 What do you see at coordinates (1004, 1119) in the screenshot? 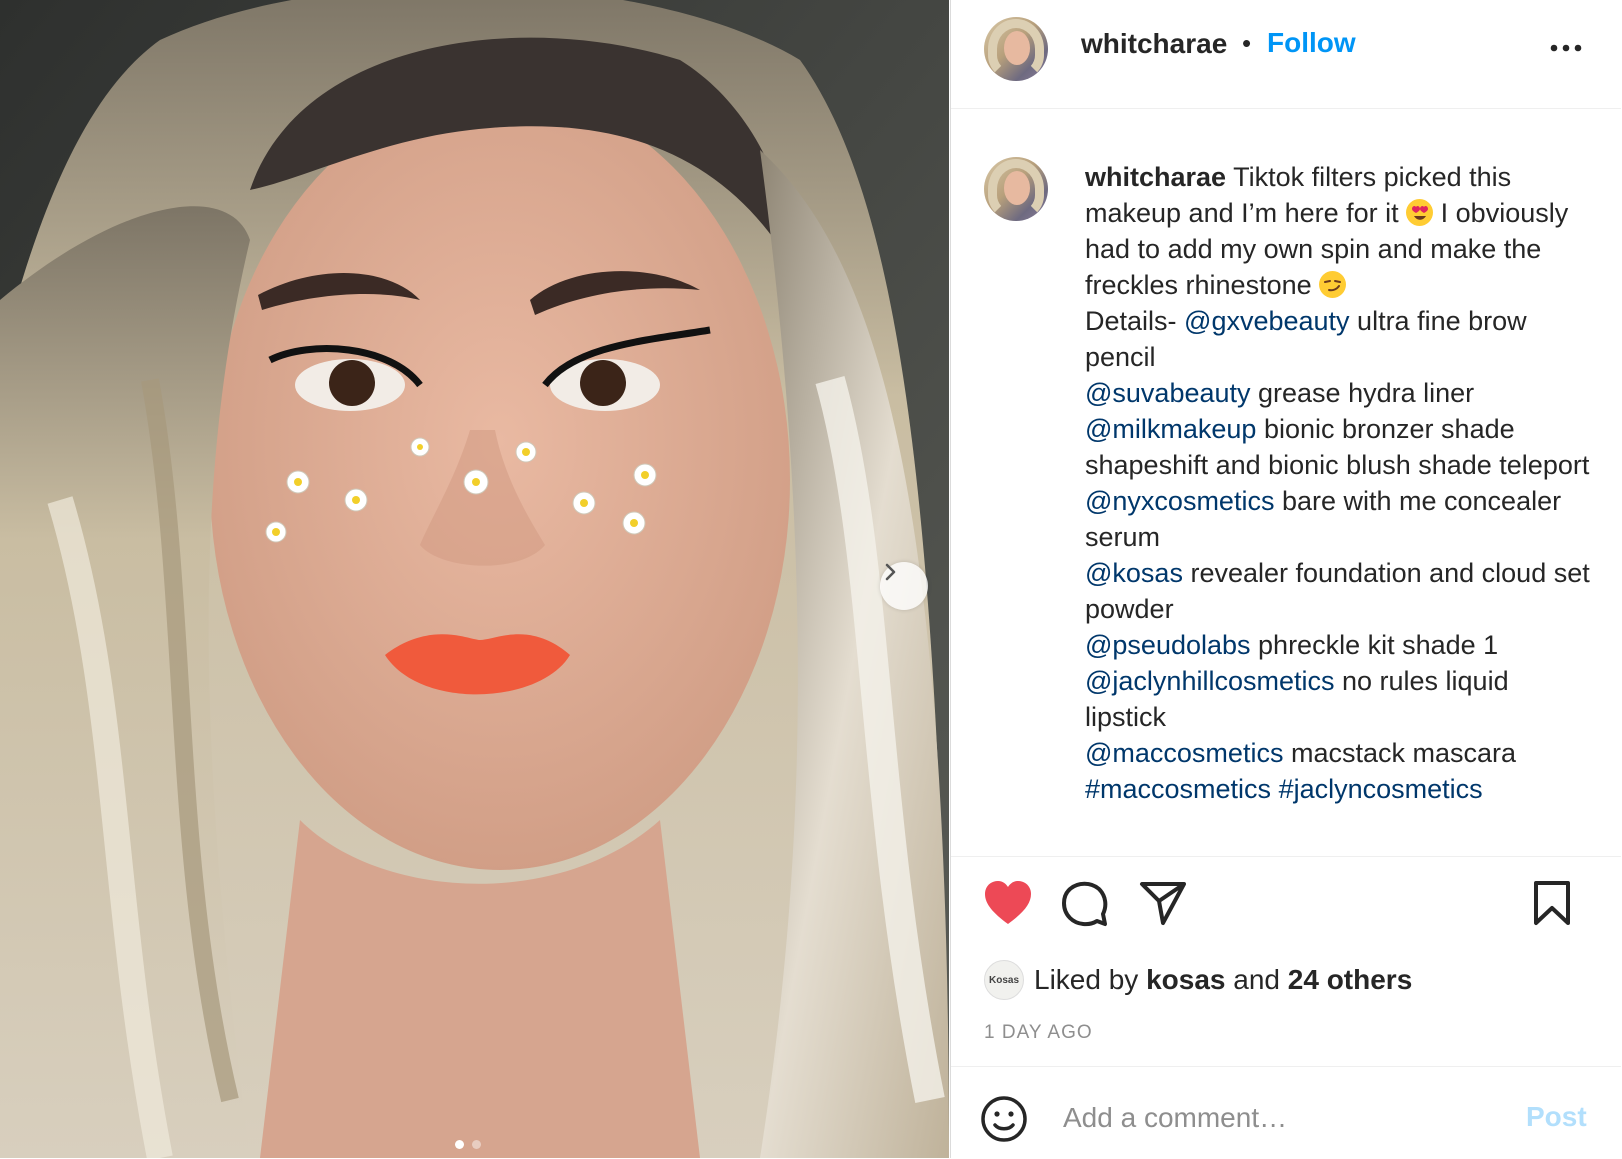
I see `emoji-smiley-icon` at bounding box center [1004, 1119].